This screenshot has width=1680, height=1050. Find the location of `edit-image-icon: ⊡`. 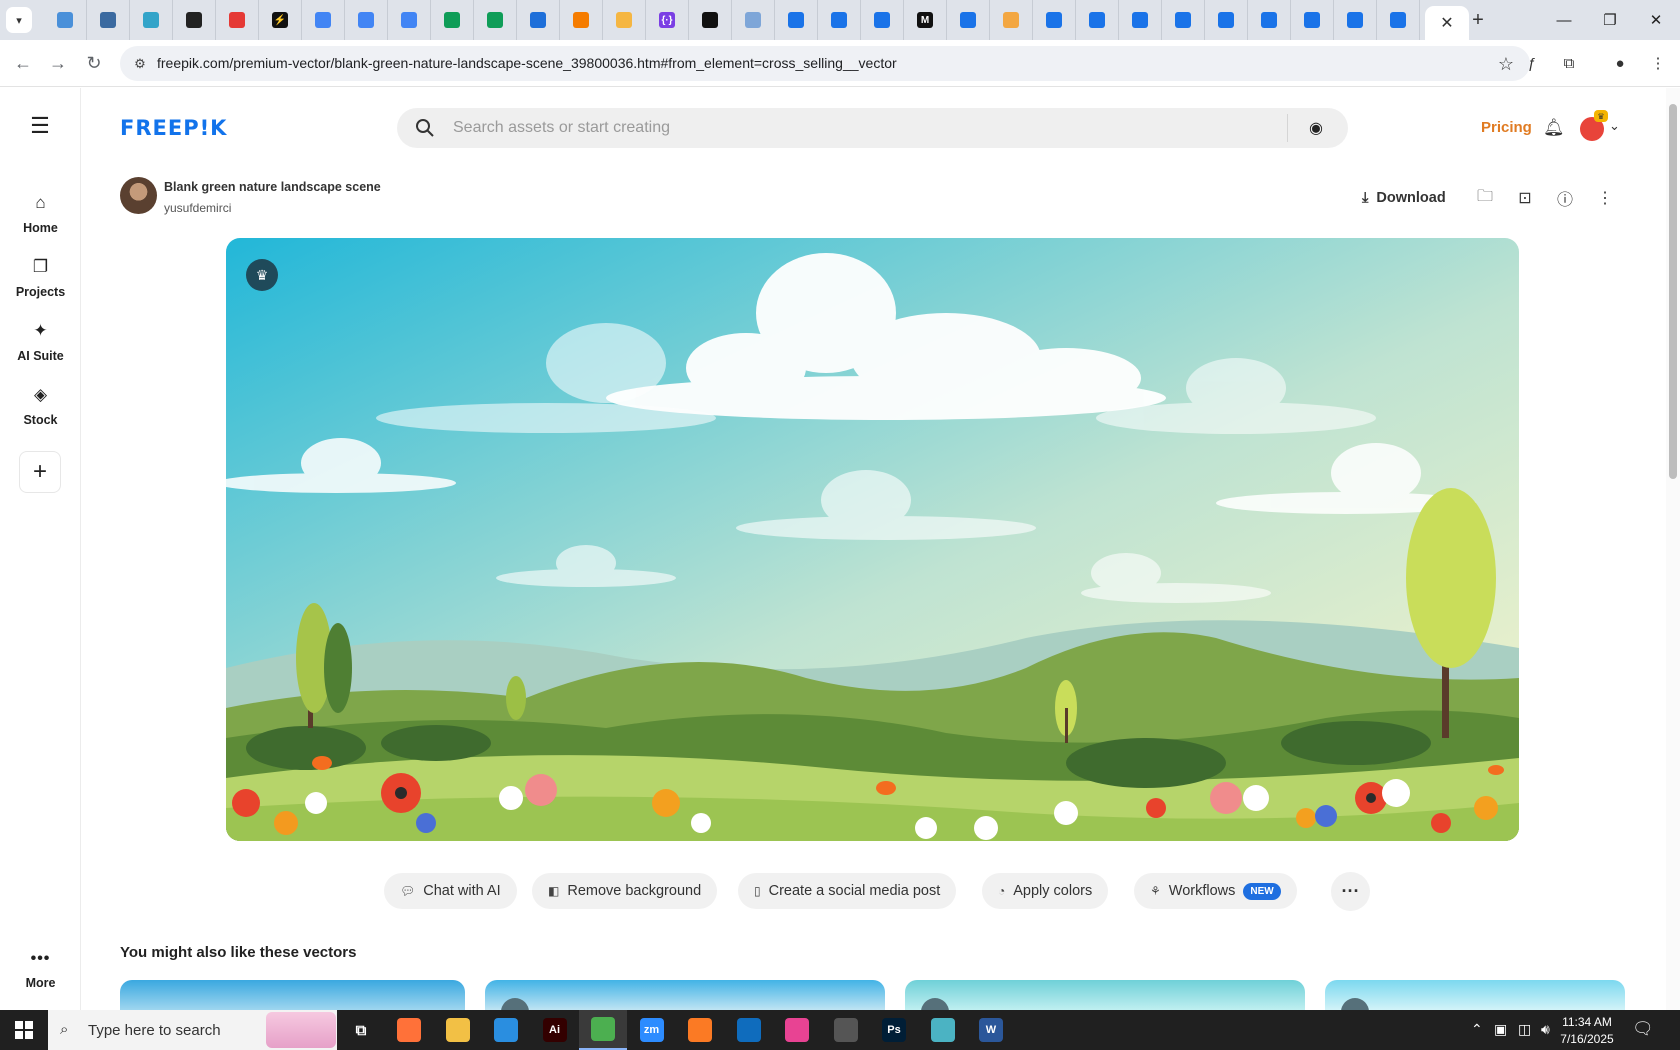

edit-image-icon: ⊡ is located at coordinates (1525, 198).